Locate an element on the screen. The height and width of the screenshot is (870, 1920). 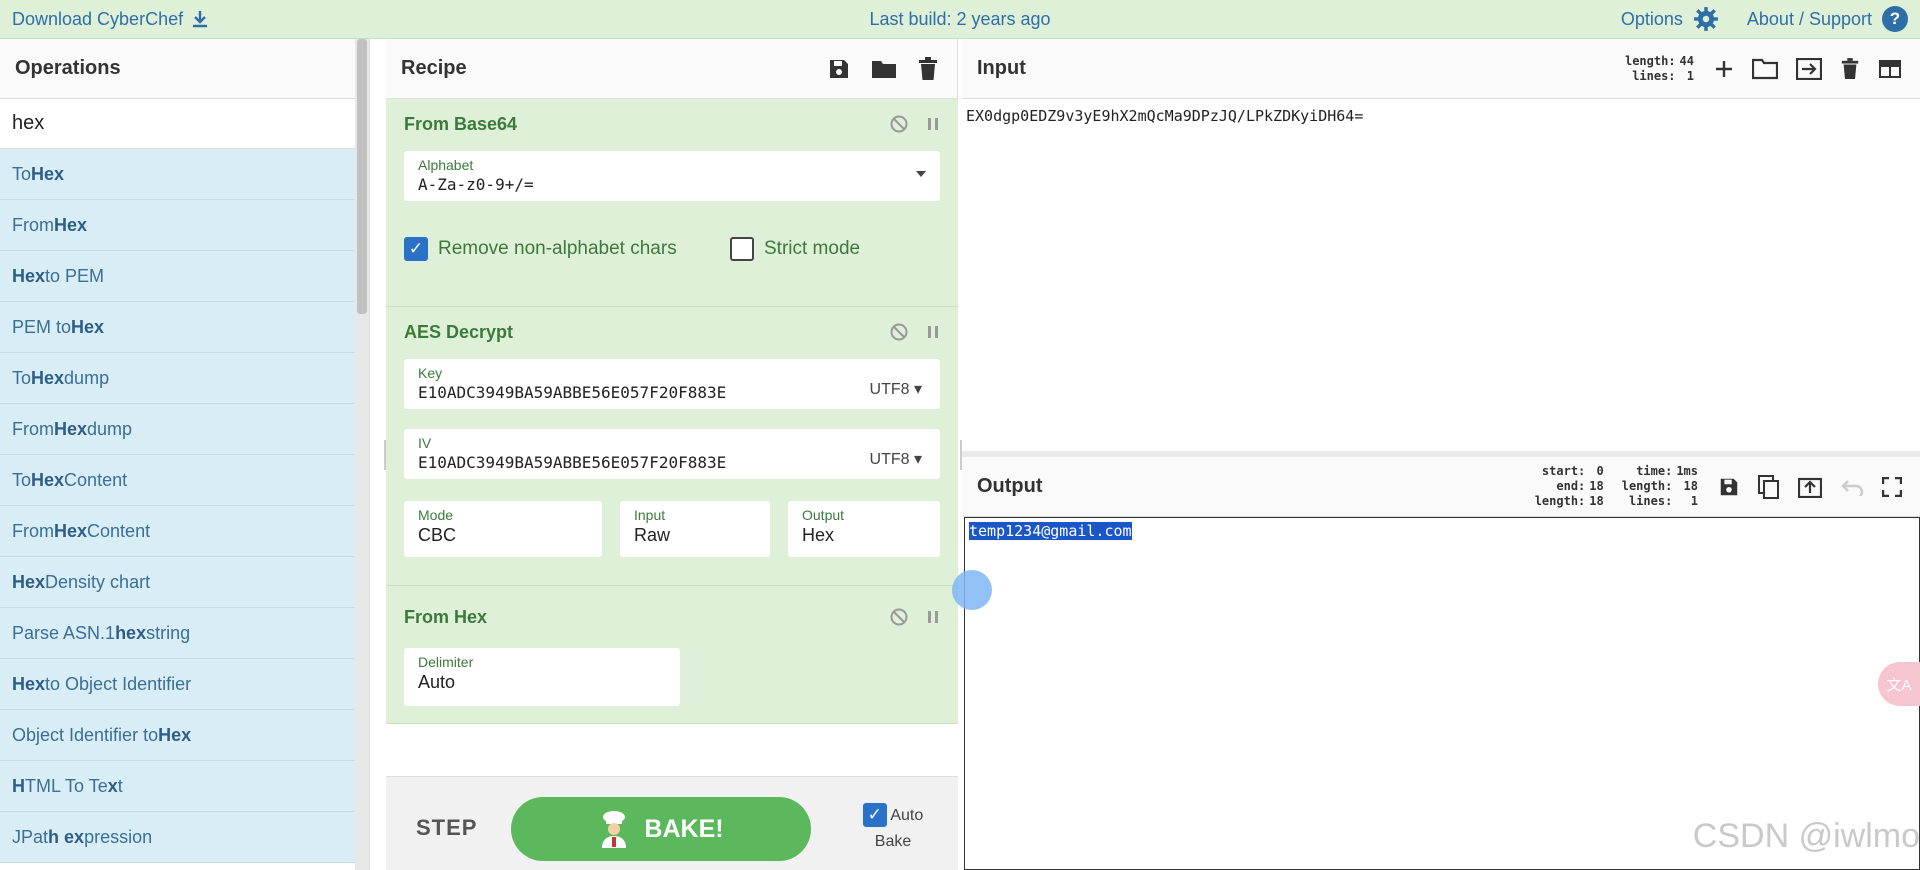
operation-text: TML To Te is located at coordinates (66, 785).